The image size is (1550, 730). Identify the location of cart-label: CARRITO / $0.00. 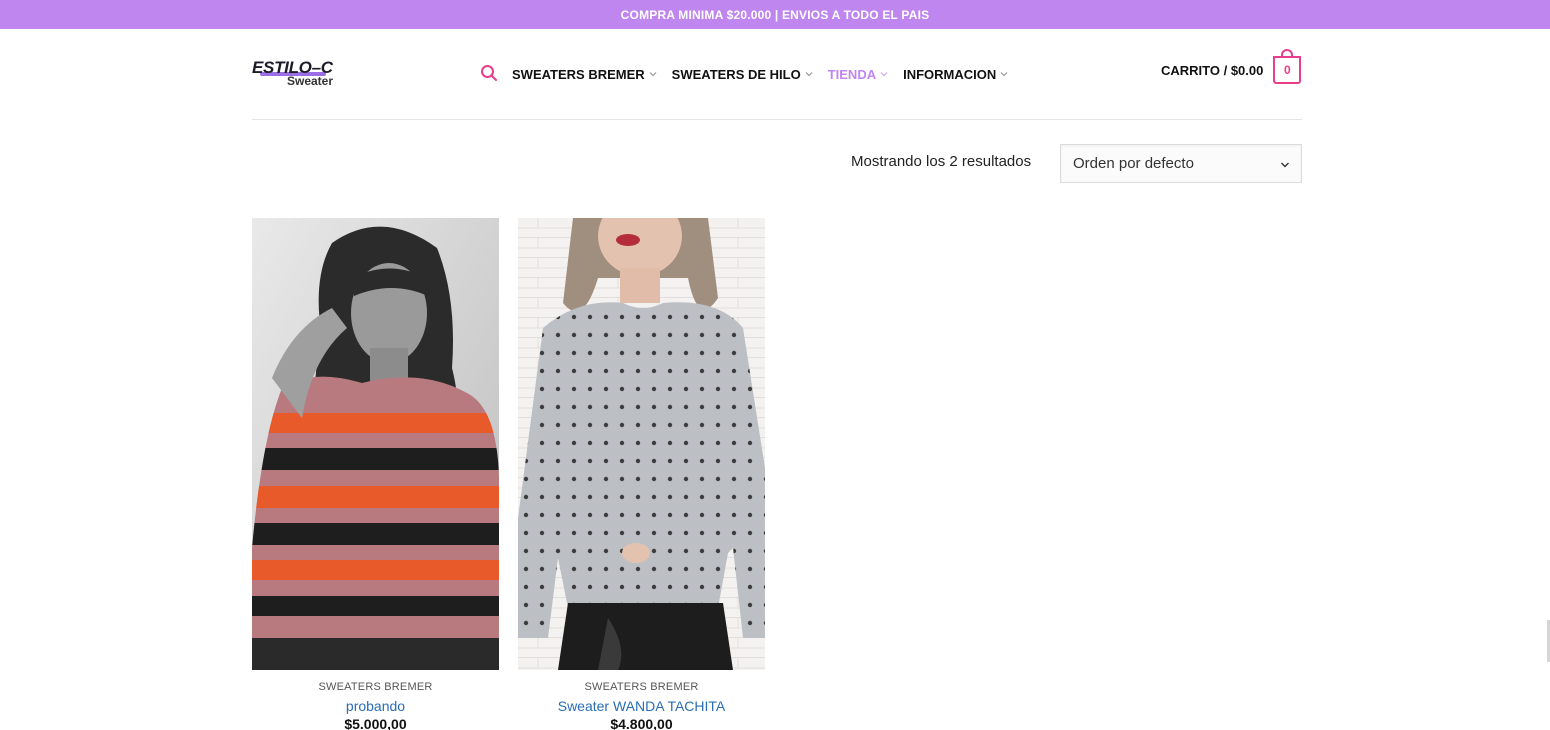
(1212, 70).